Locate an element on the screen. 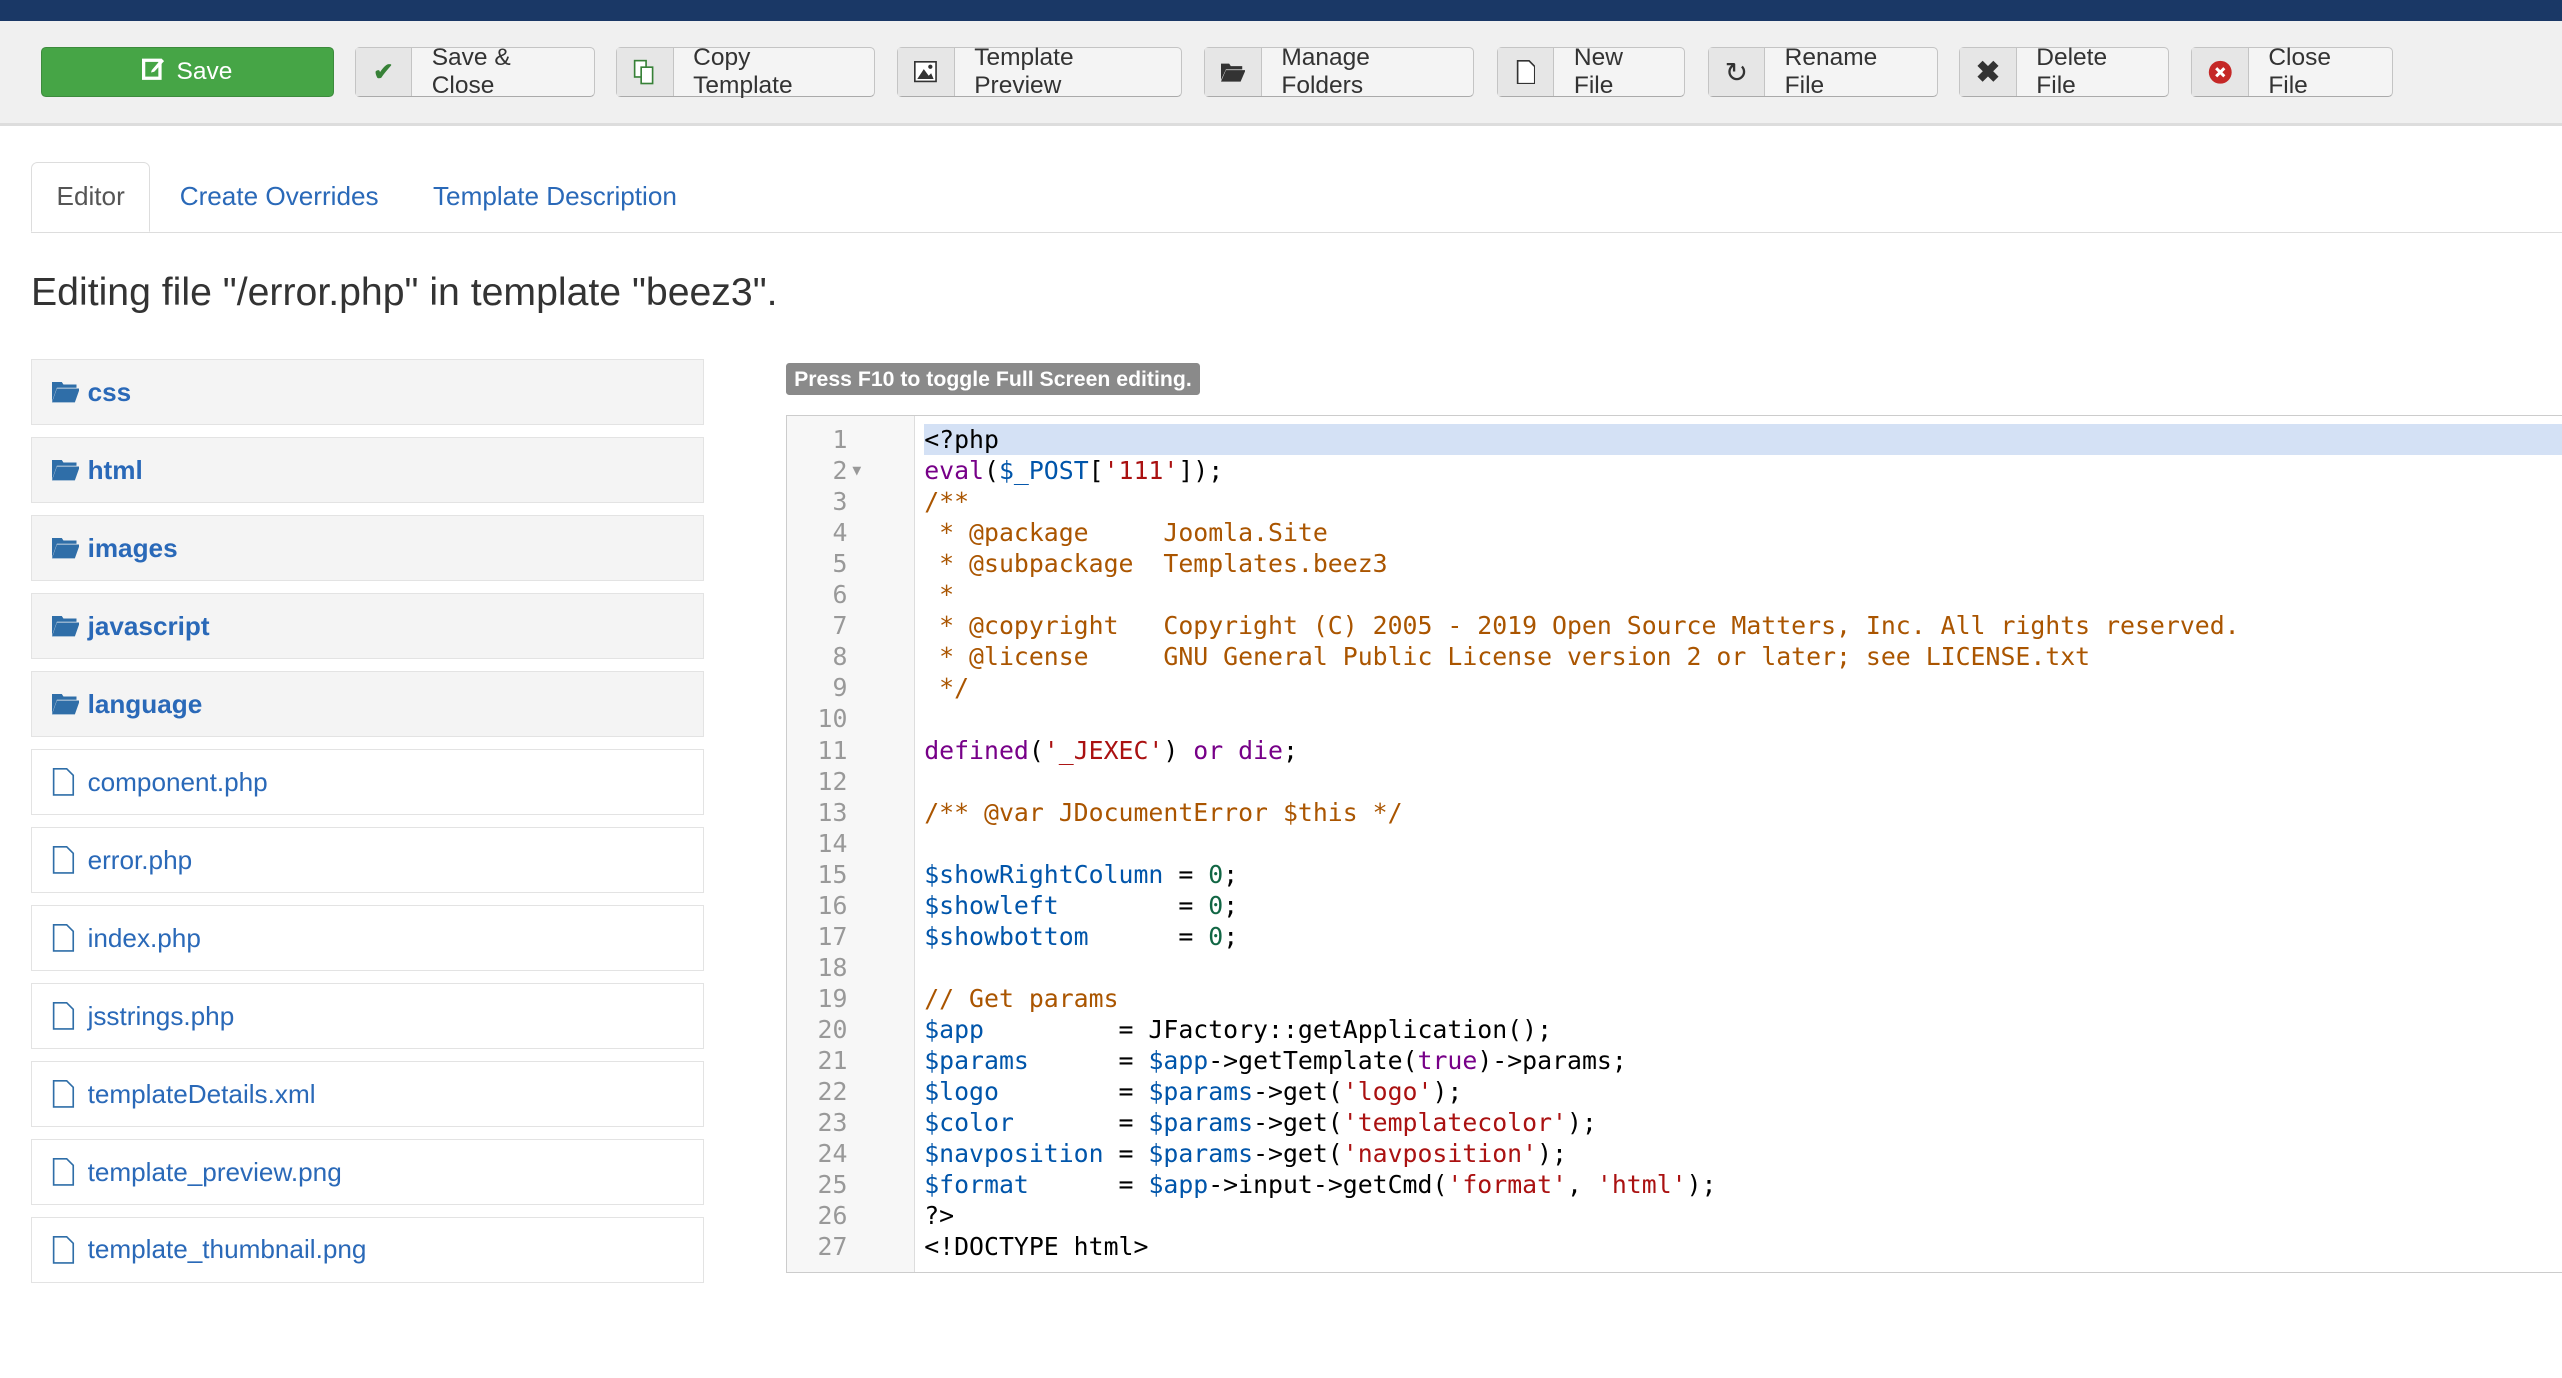 This screenshot has height=1378, width=2562. code-token: ( is located at coordinates (1036, 750).